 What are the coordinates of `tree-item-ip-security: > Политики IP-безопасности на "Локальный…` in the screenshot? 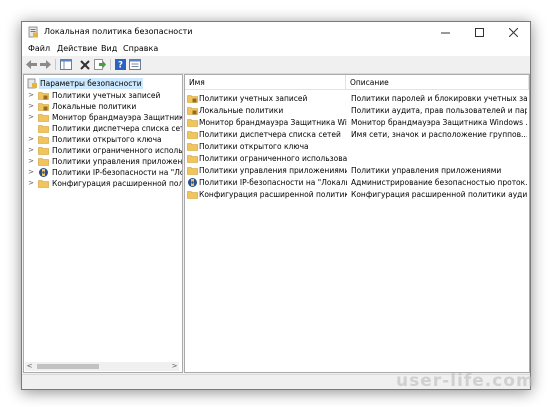 It's located at (103, 172).